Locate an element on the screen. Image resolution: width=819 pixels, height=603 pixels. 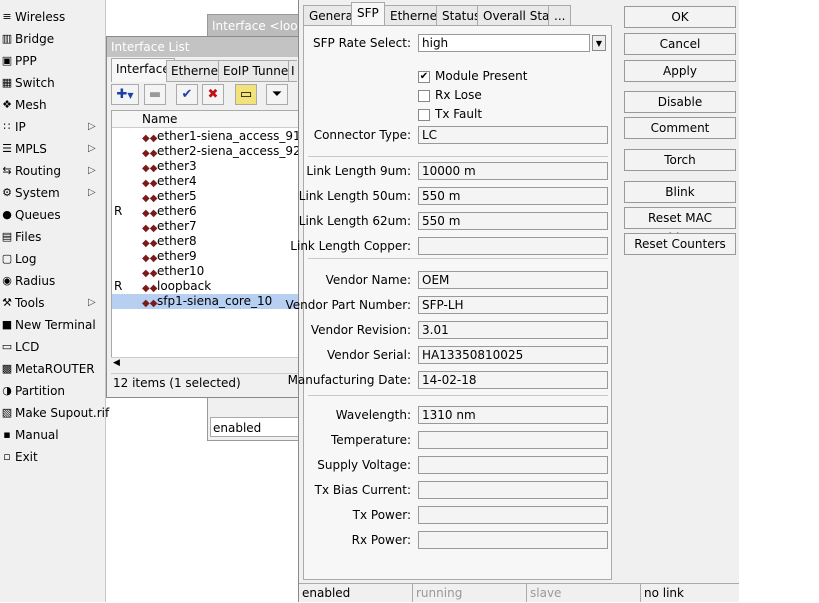
table-row: ◆◆ ether8 is located at coordinates (206, 241).